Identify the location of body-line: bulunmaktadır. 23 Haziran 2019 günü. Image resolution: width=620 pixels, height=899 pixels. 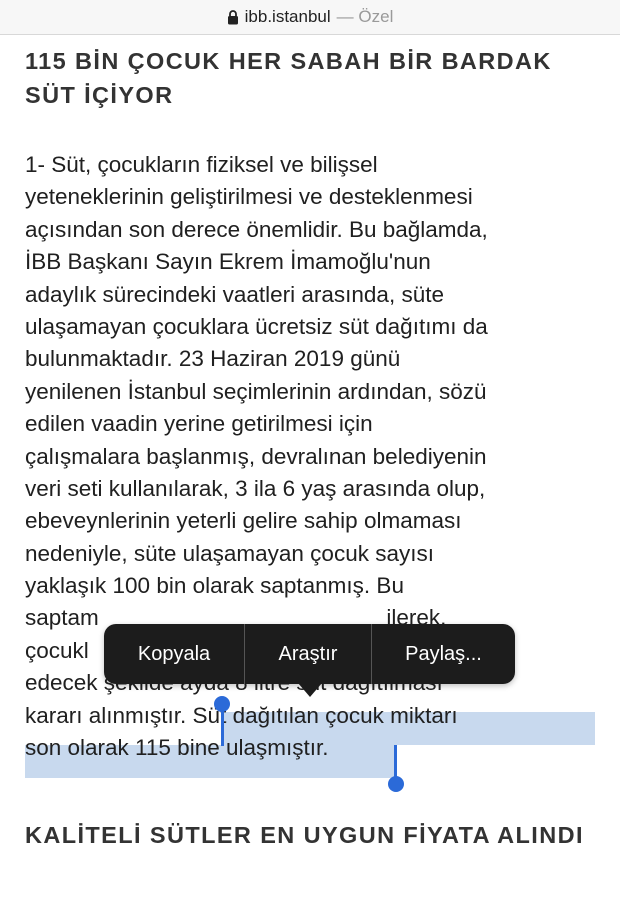
(213, 359).